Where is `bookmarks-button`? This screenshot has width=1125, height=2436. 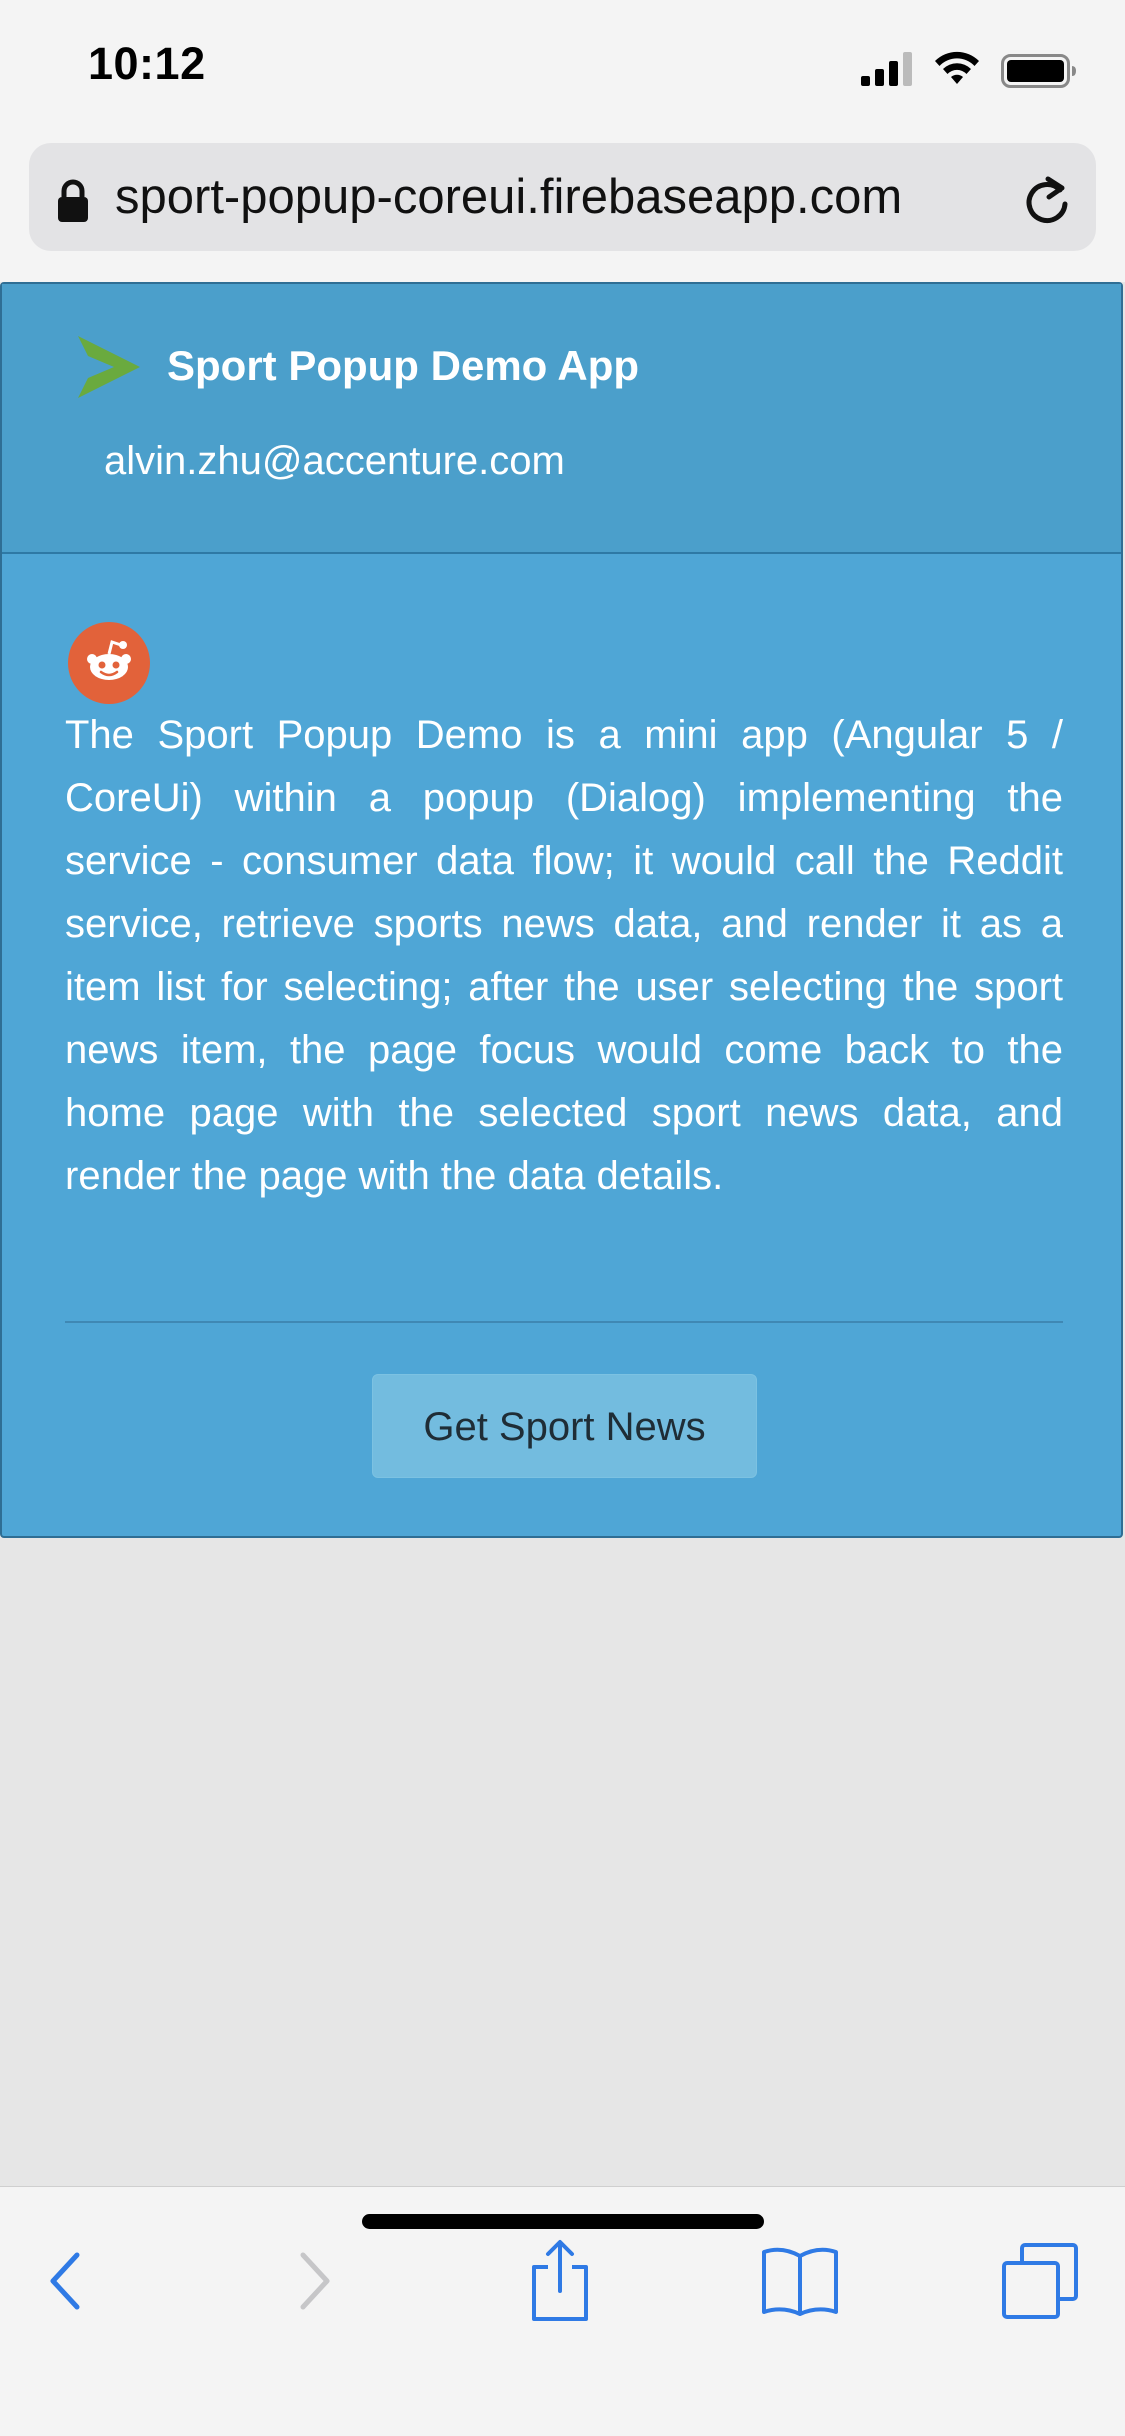
bookmarks-button is located at coordinates (800, 2281).